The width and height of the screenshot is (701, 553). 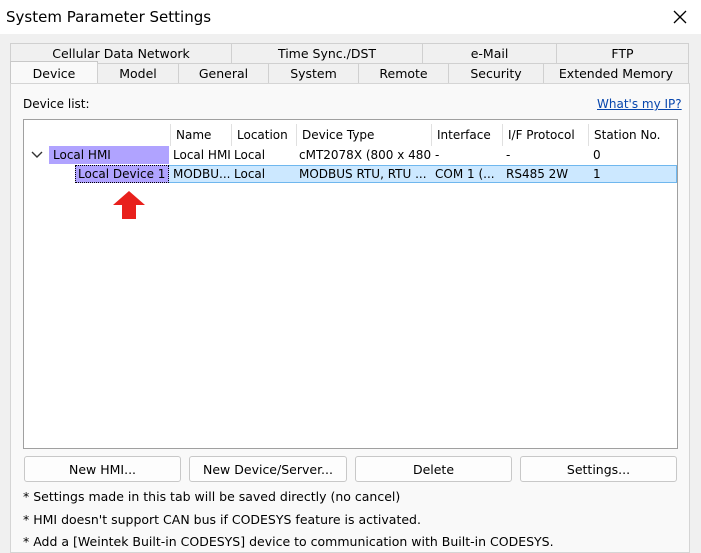 I want to click on tab-system: System, so click(x=313, y=73).